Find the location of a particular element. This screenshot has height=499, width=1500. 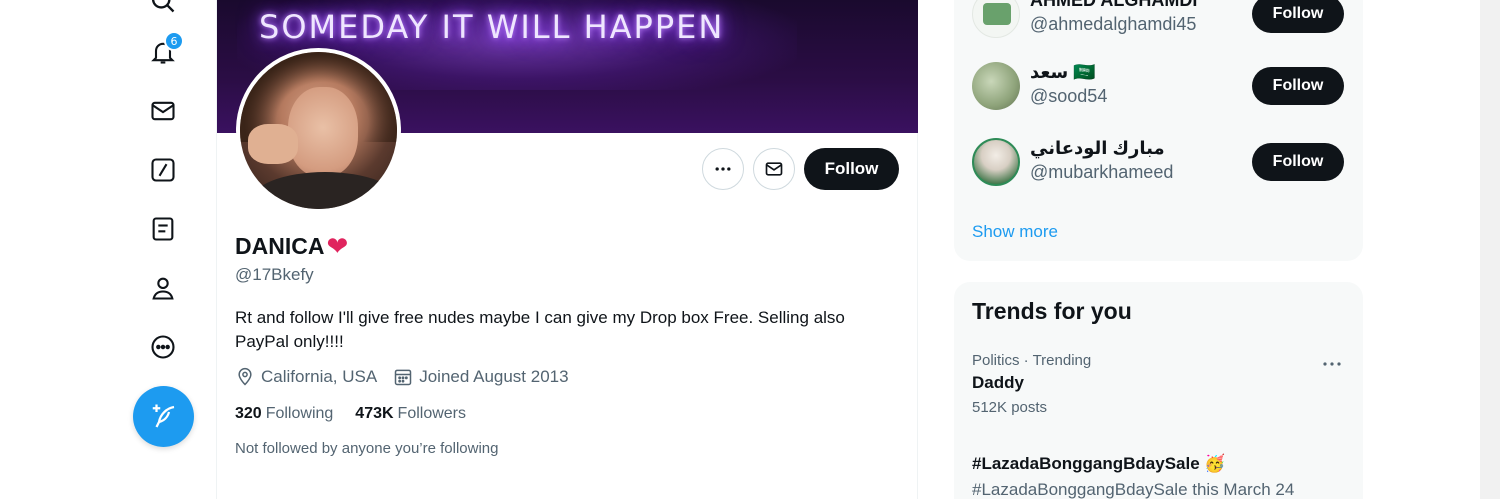

trend-title: #LazadaBonggangBdaySale 🥳 is located at coordinates (1099, 463).